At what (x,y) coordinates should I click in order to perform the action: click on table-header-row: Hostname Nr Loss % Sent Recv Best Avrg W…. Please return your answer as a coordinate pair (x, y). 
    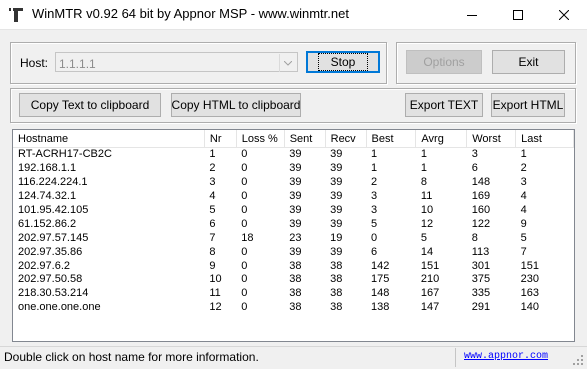
    Looking at the image, I should click on (293, 139).